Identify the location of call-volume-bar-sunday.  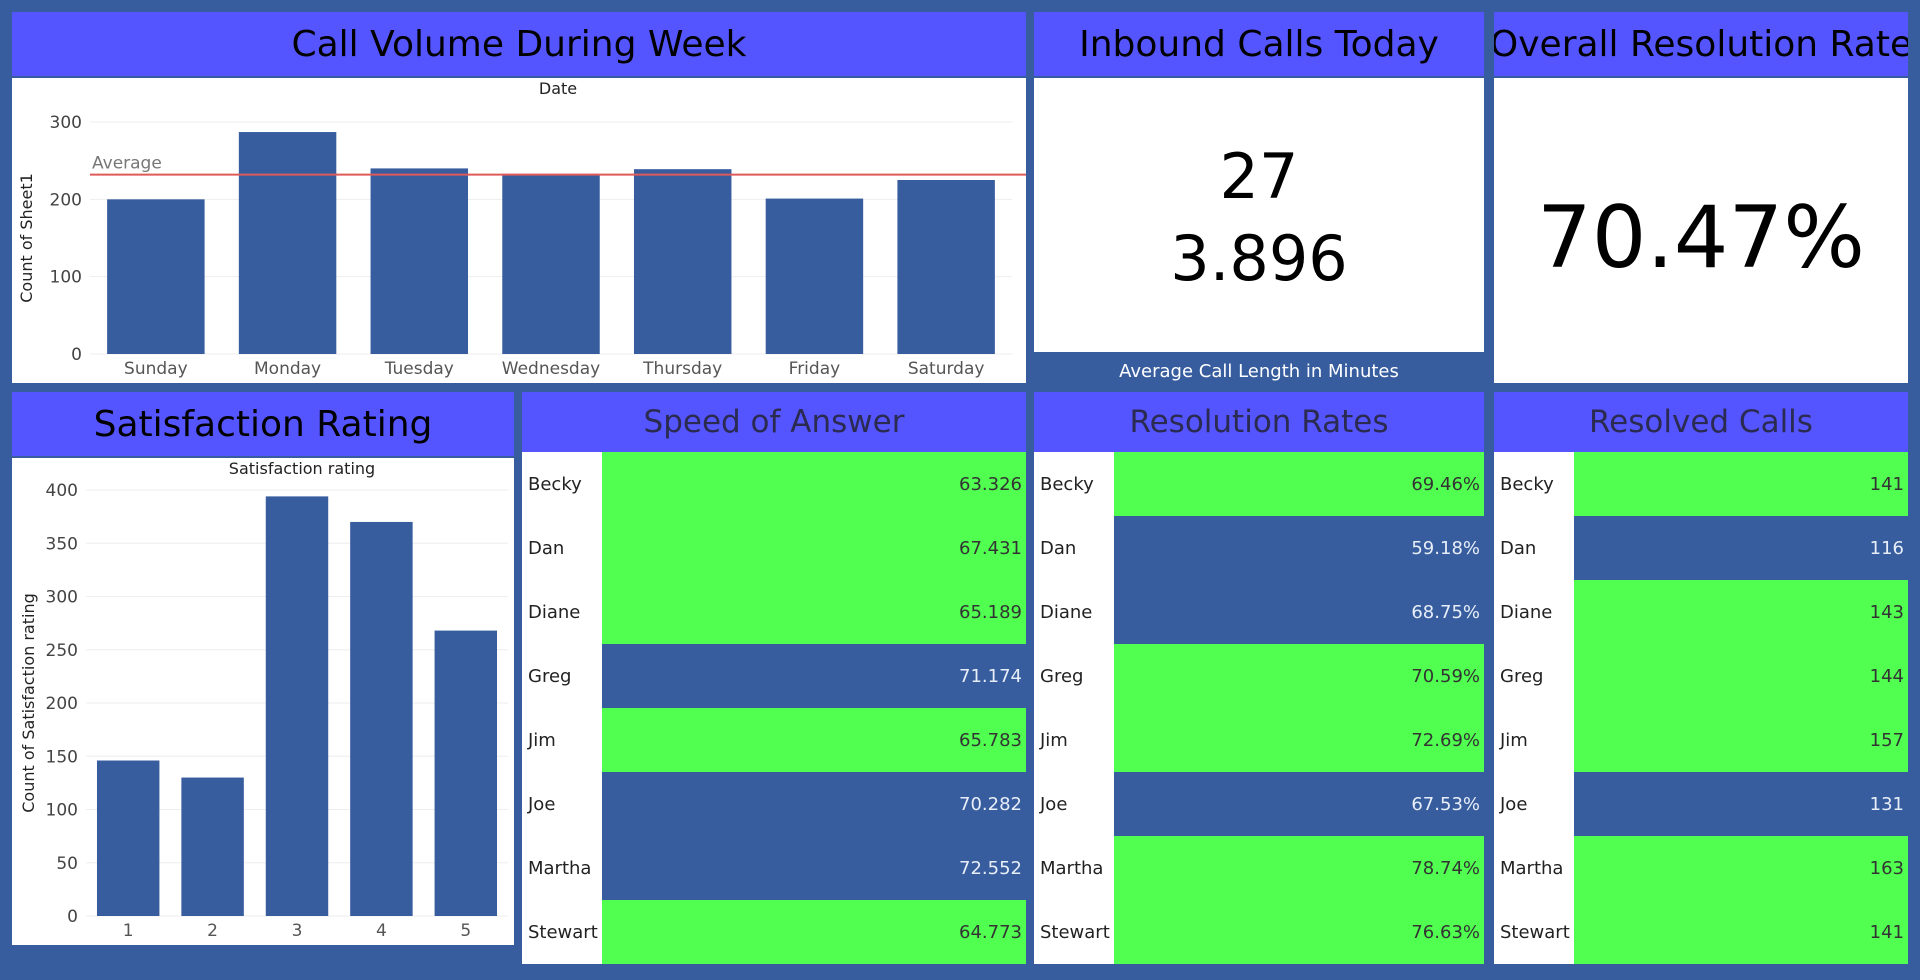
(156, 276).